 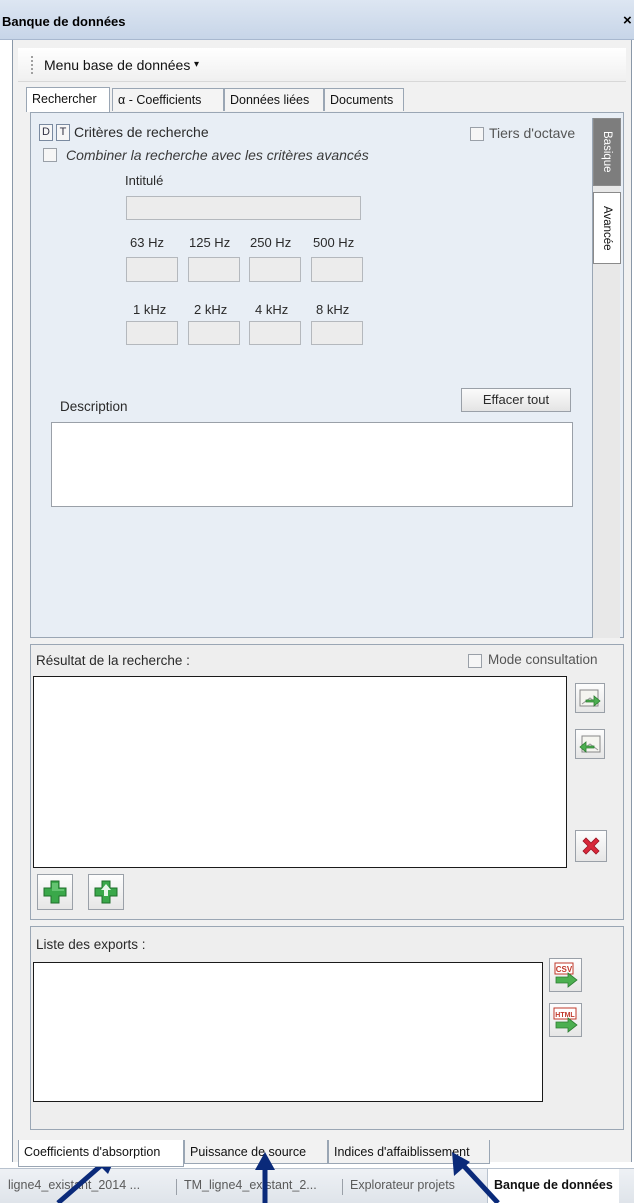 I want to click on import-left-icon, so click(x=590, y=744).